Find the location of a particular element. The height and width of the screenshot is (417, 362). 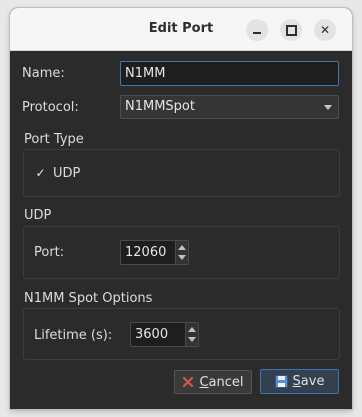

lifetime-label: Lifetime (s): is located at coordinates (73, 335).